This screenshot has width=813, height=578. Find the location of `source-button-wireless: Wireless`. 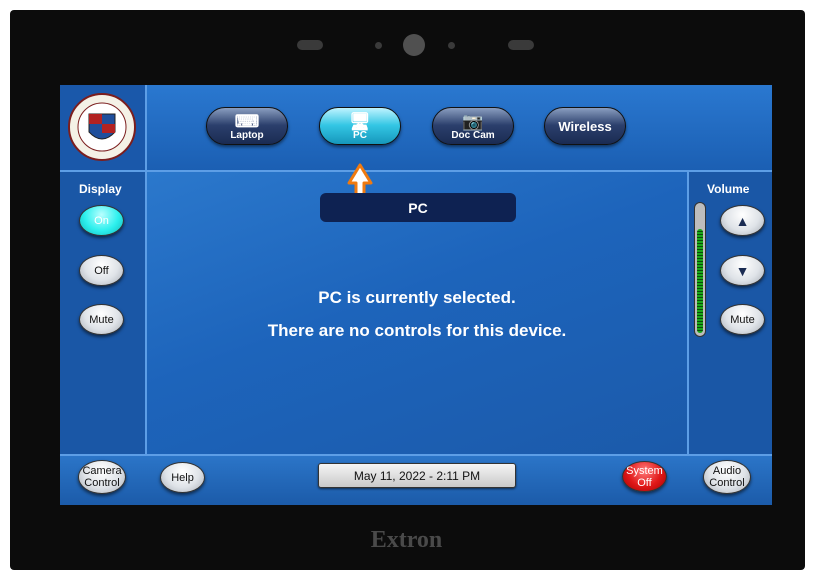

source-button-wireless: Wireless is located at coordinates (585, 126).